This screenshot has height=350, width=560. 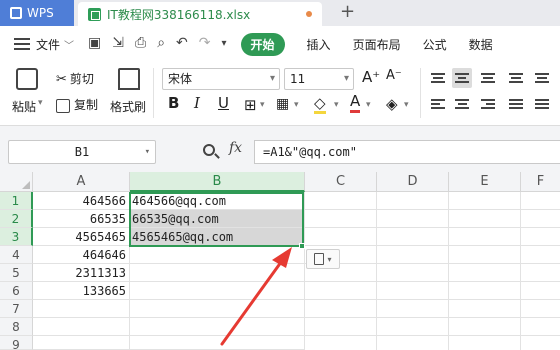 I want to click on format-painter-button: 格式刷, so click(x=128, y=106).